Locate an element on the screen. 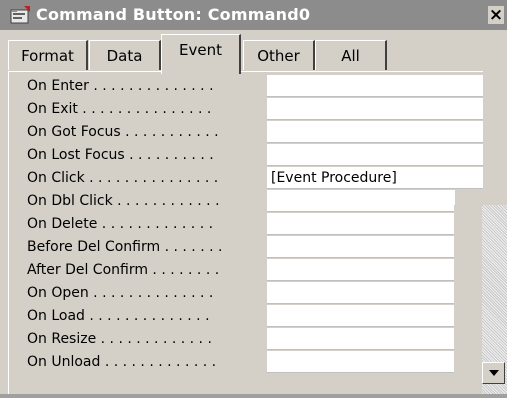  property-label: Before Del Confirm . . . . . . . is located at coordinates (125, 247).